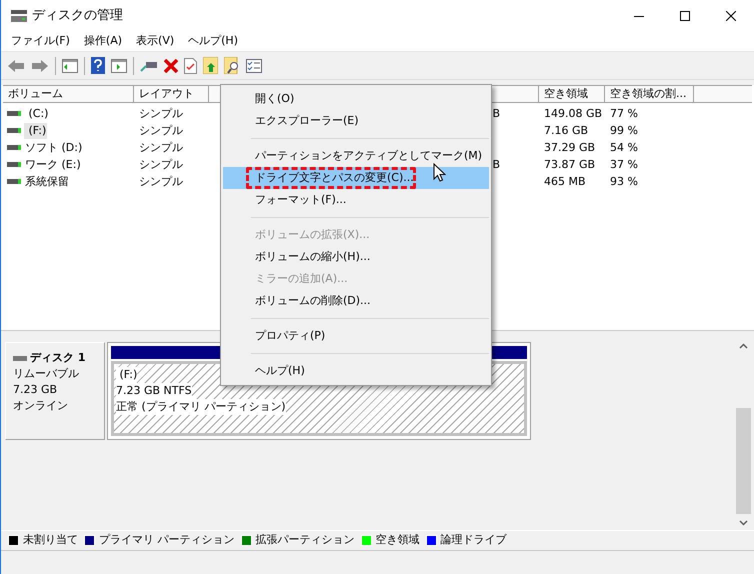 The width and height of the screenshot is (754, 574). What do you see at coordinates (19, 16) in the screenshot?
I see `disk-drive-icon` at bounding box center [19, 16].